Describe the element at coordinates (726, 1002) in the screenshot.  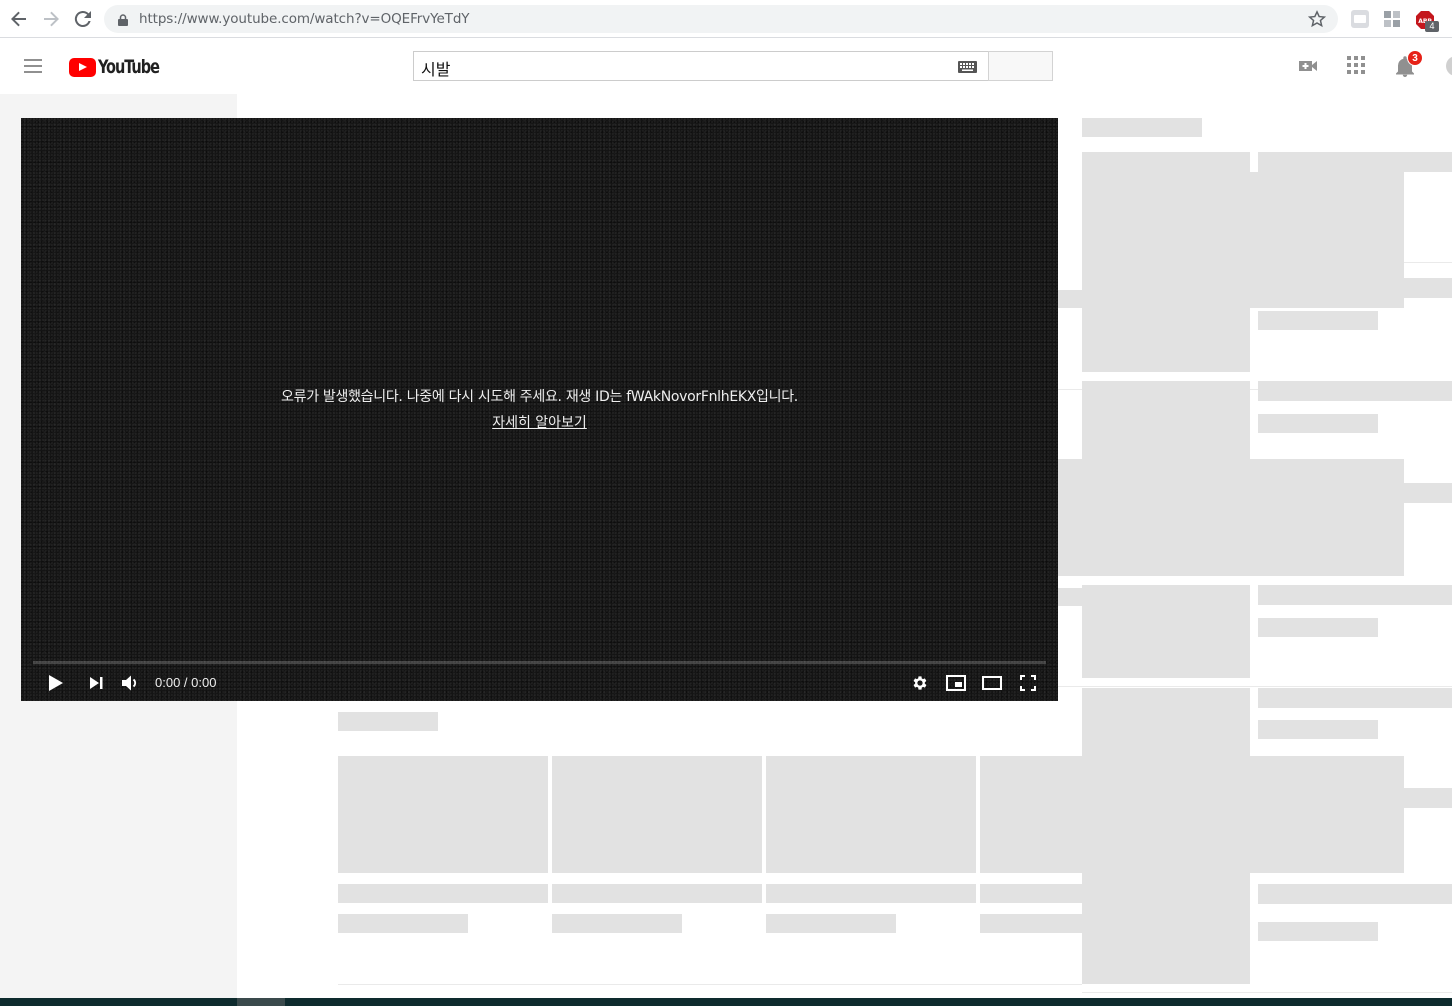
I see `os-taskbar` at that location.